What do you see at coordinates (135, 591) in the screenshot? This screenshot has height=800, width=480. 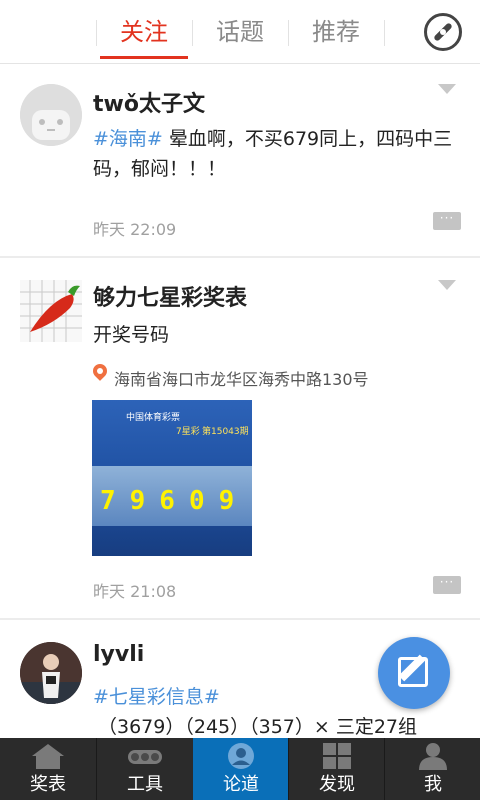 I see `post-time: 昨天 21:08` at bounding box center [135, 591].